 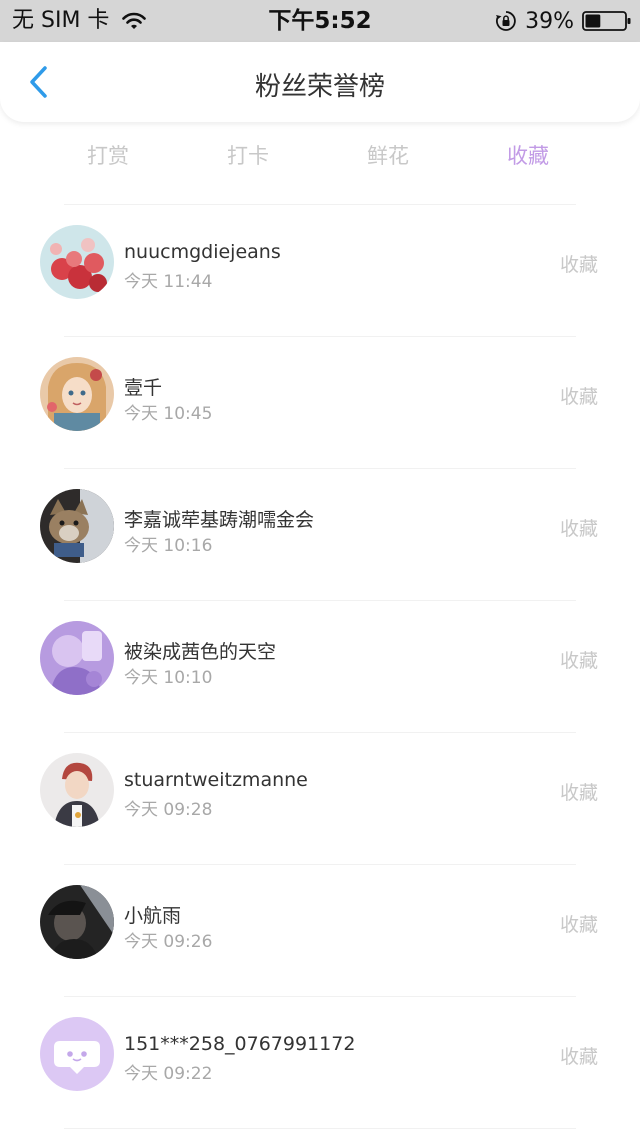 What do you see at coordinates (319, 87) in the screenshot?
I see `page-title: 粉丝荣誉榜` at bounding box center [319, 87].